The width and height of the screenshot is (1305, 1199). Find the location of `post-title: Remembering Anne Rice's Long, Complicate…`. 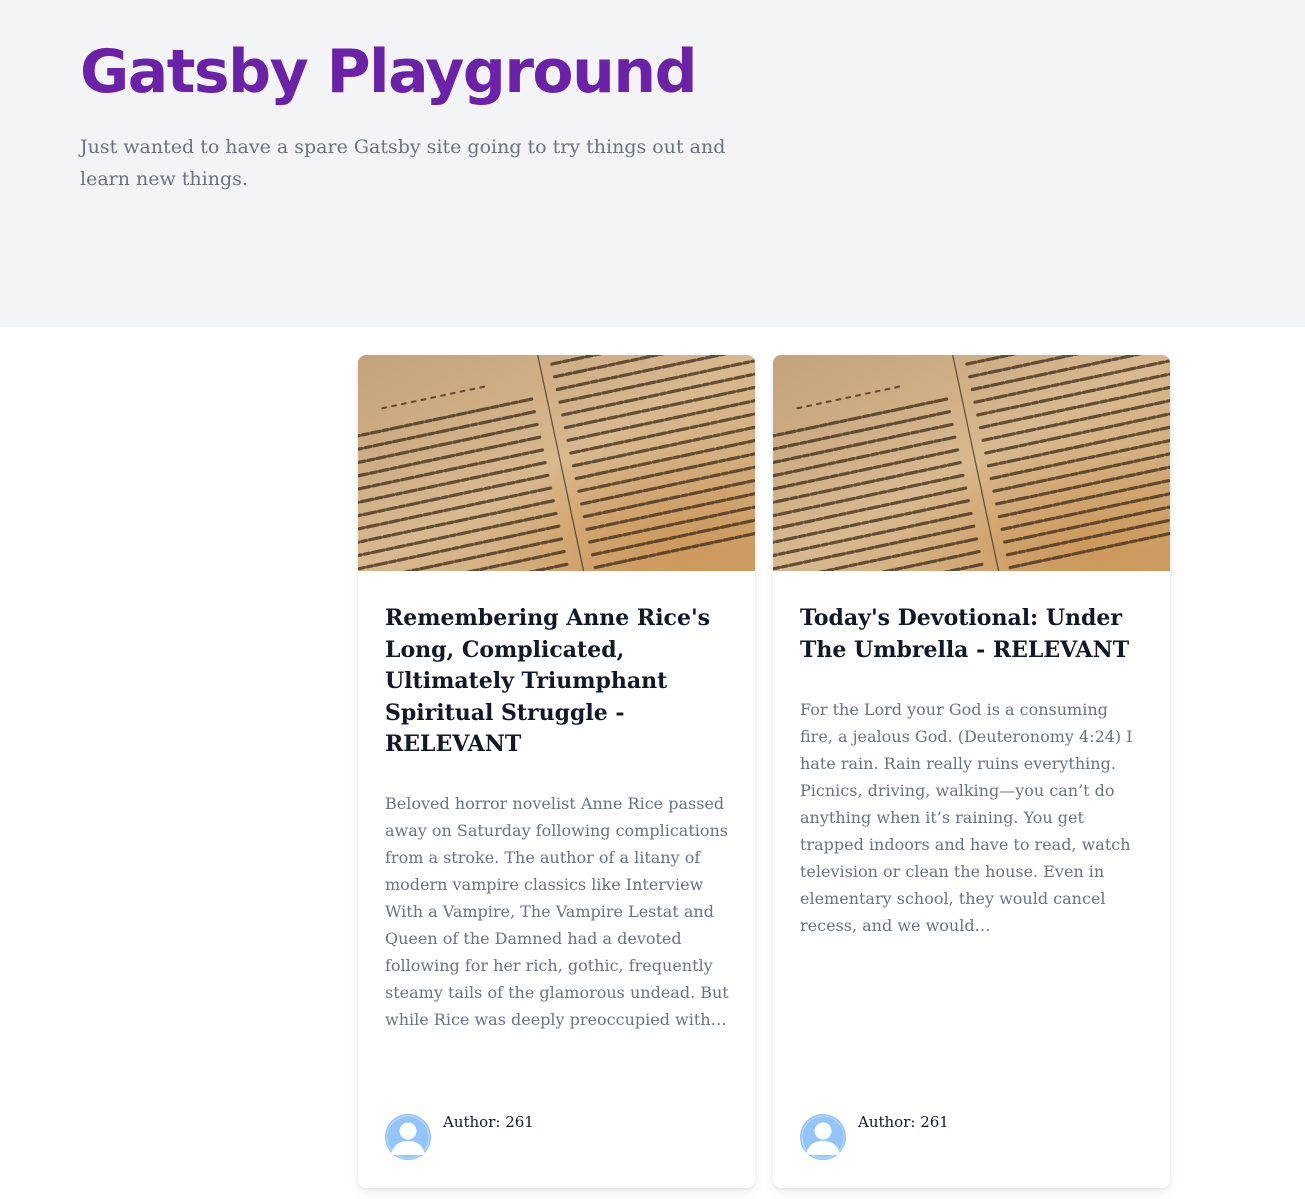

post-title: Remembering Anne Rice's Long, Complicate… is located at coordinates (555, 682).